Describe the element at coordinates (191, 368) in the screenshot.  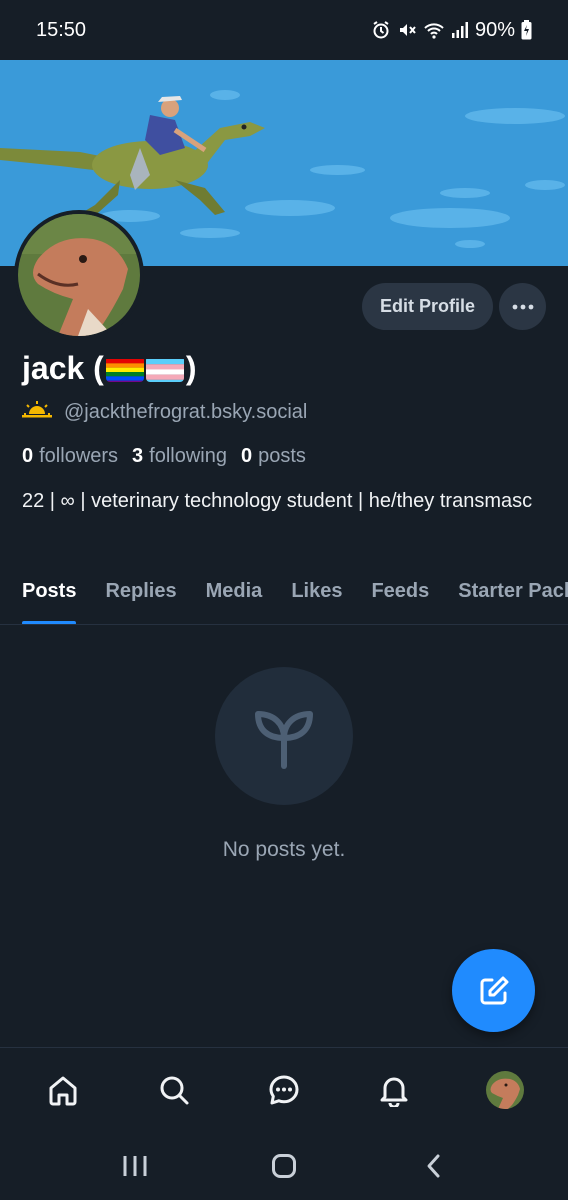
I see `display-name-suffix: )` at that location.